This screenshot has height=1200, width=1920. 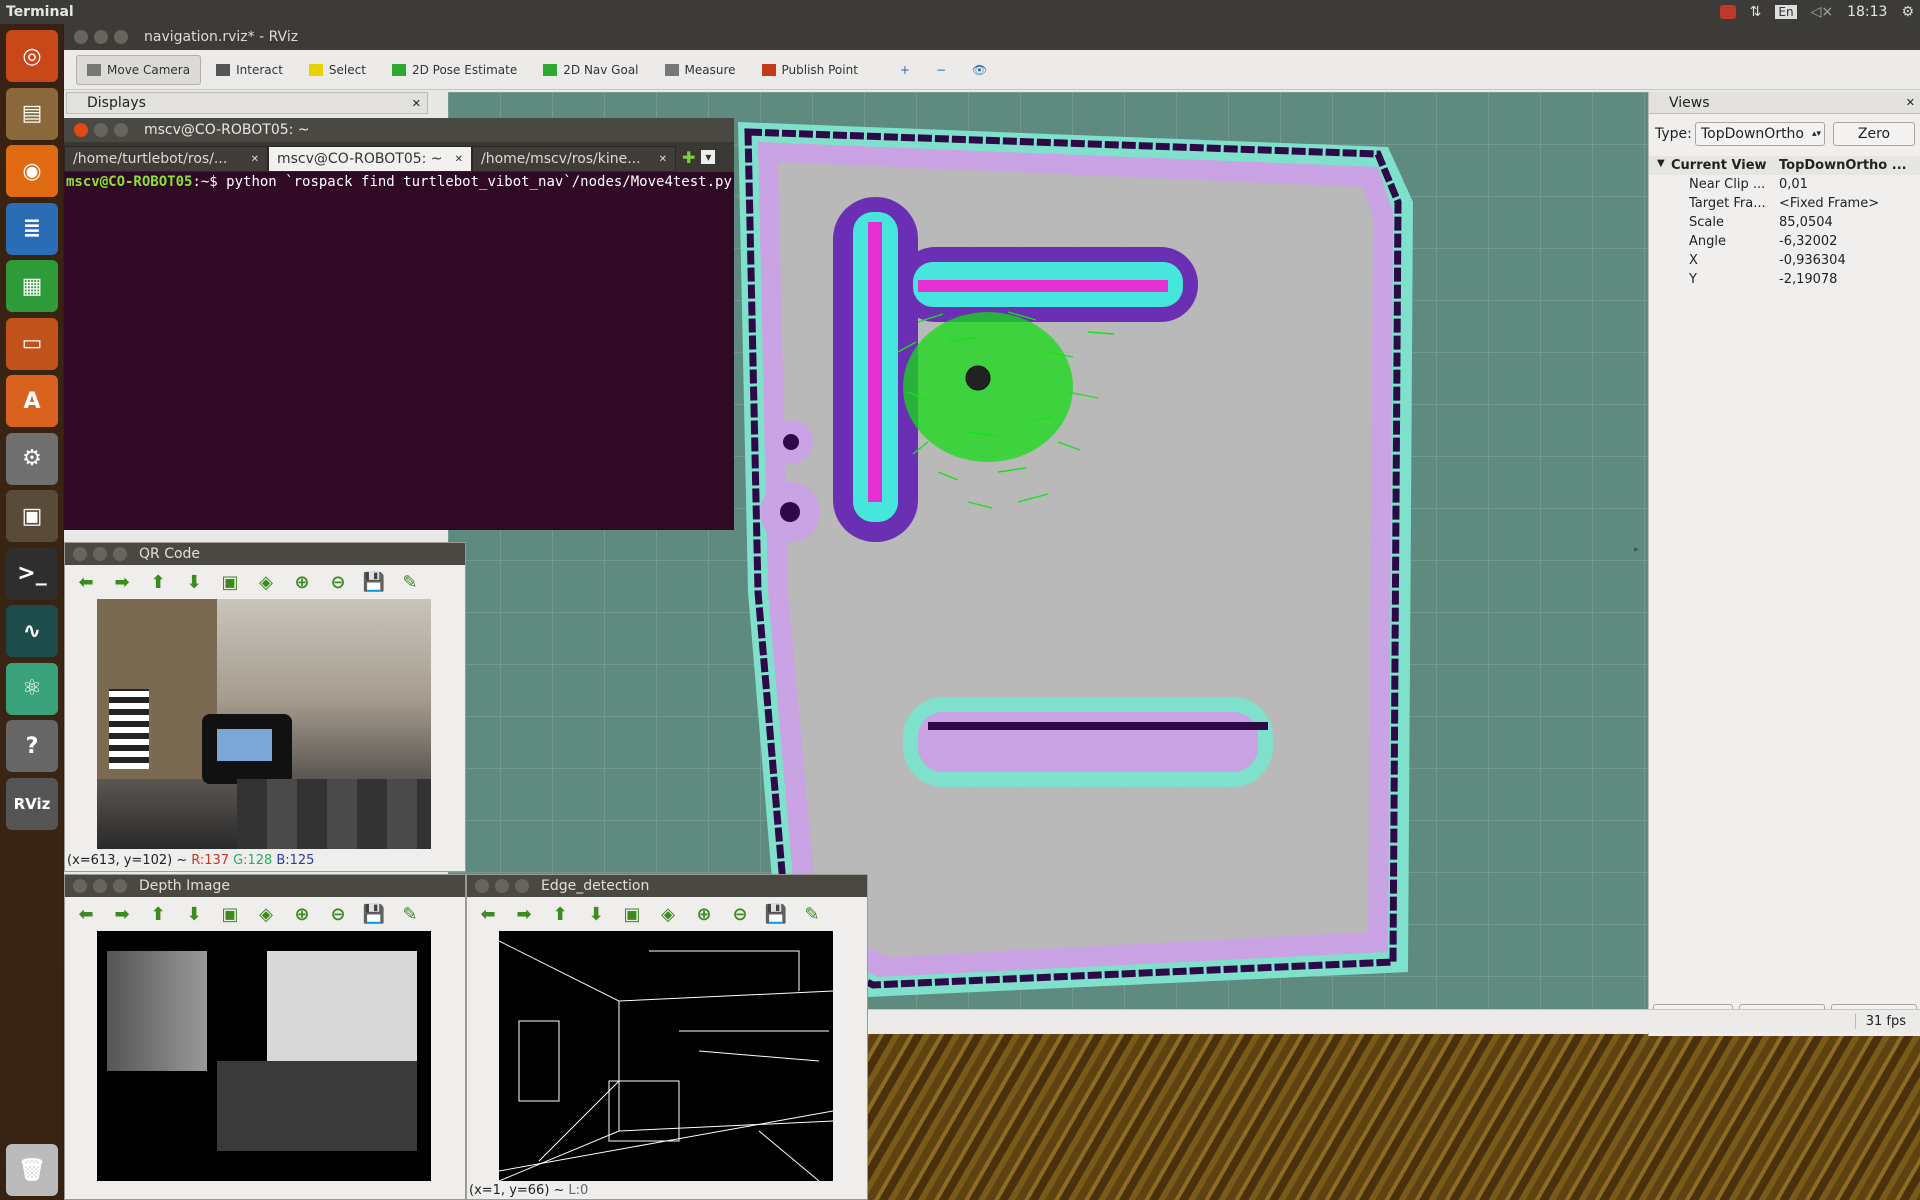 I want to click on launcher-help-icon: ?, so click(x=32, y=746).